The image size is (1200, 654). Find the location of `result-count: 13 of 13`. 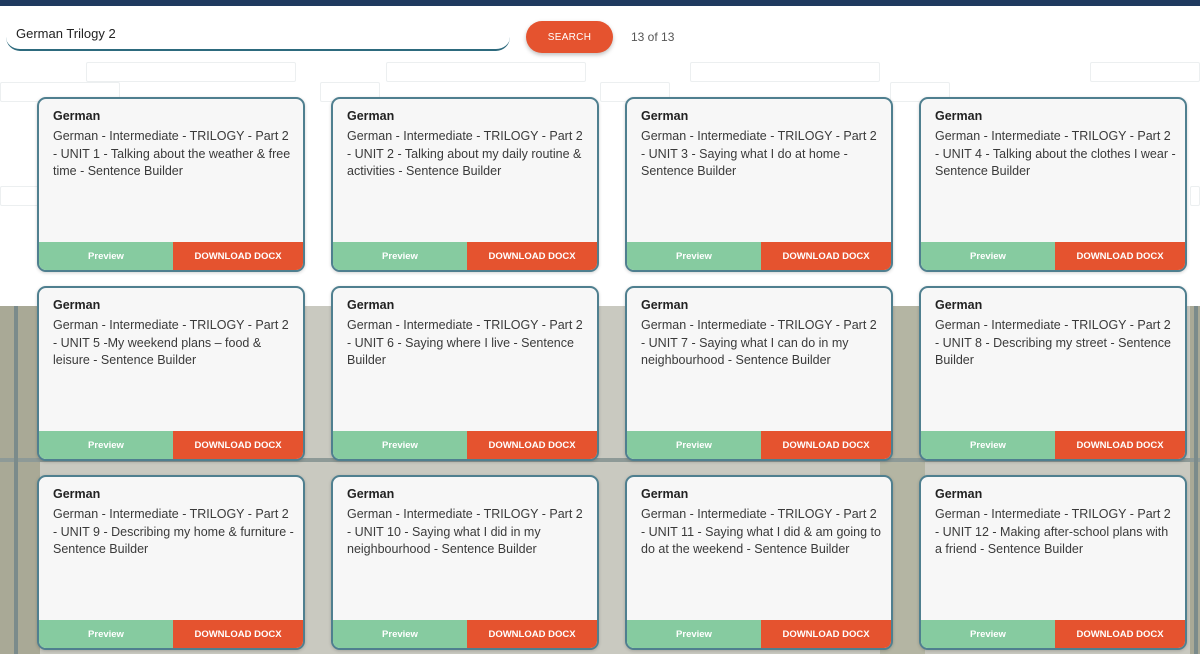

result-count: 13 of 13 is located at coordinates (653, 37).